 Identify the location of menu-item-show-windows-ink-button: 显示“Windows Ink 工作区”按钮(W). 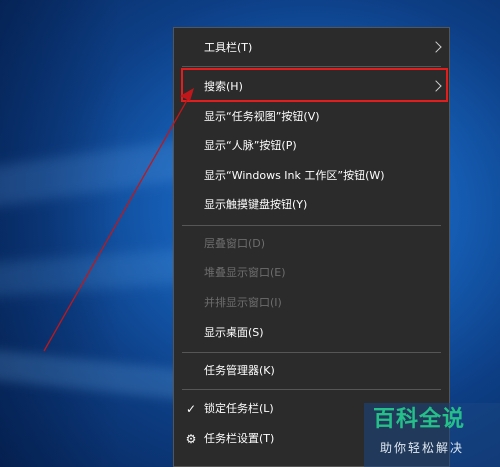
(311, 176).